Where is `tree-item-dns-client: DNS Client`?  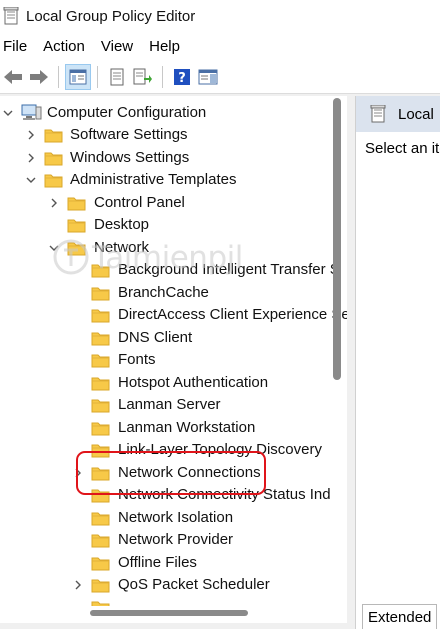 tree-item-dns-client: DNS Client is located at coordinates (173, 338).